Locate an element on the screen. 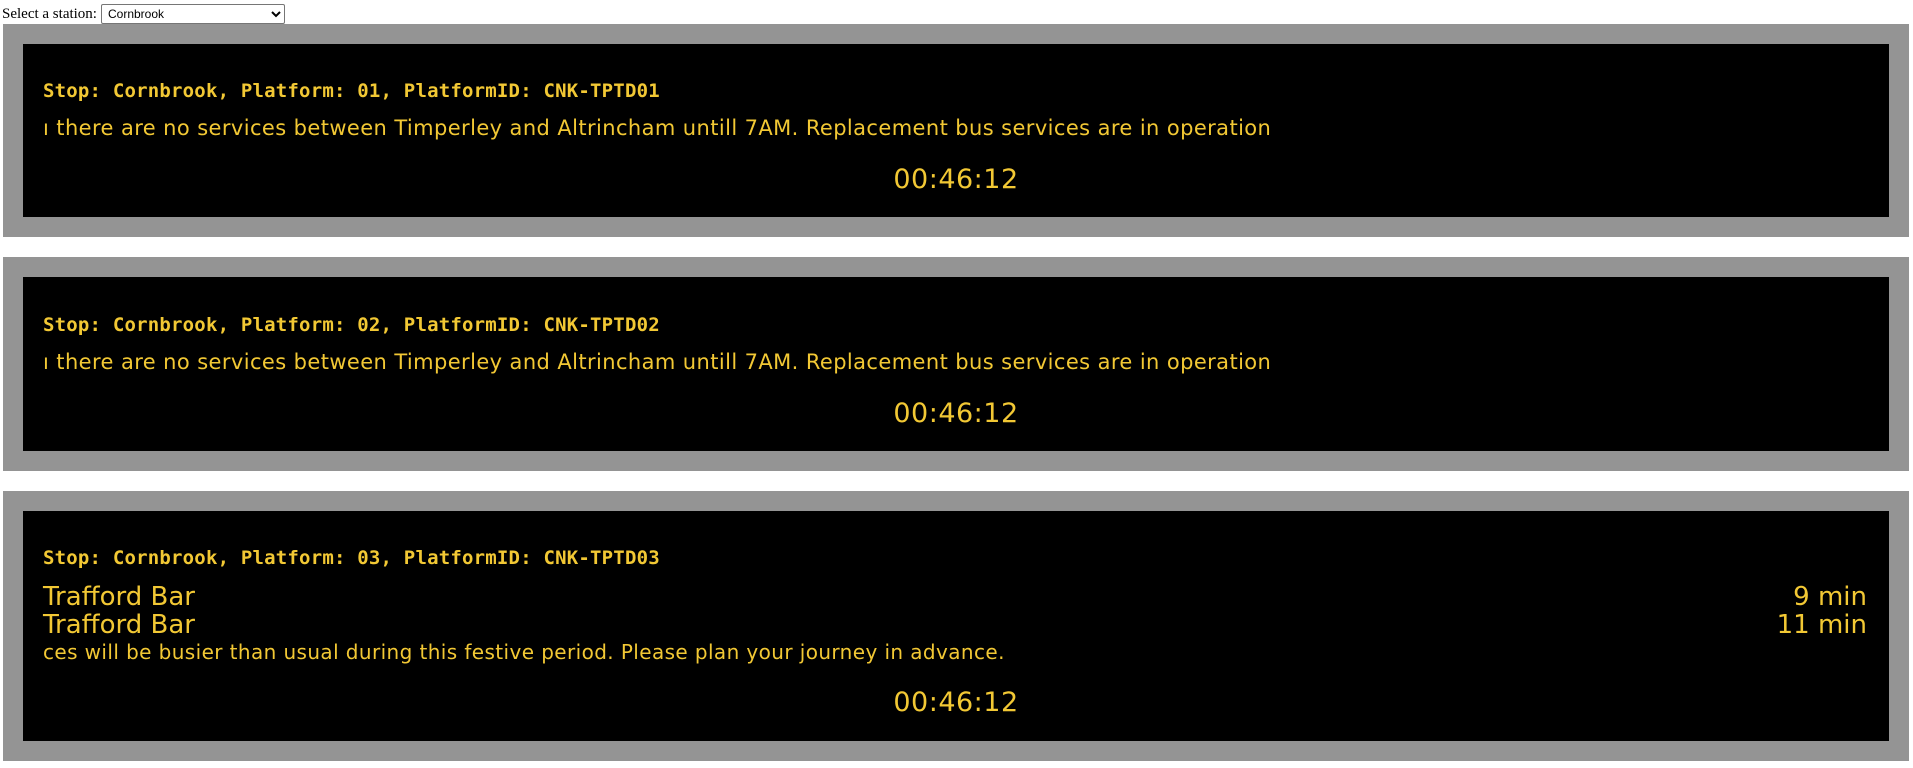 Image resolution: width=1913 pixels, height=768 pixels. station-select: Cornbrook is located at coordinates (192, 14).